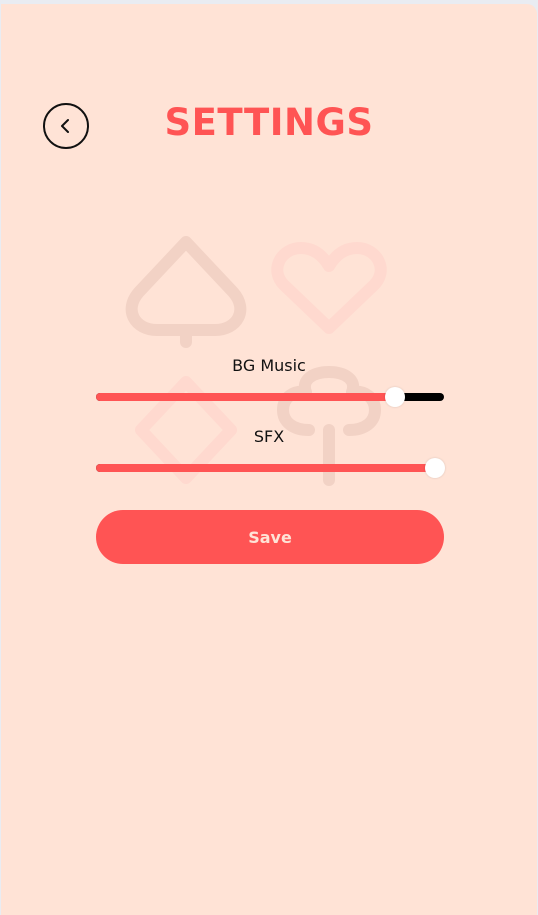 This screenshot has height=915, width=538. What do you see at coordinates (269, 365) in the screenshot?
I see `bg-music-label: BG Music` at bounding box center [269, 365].